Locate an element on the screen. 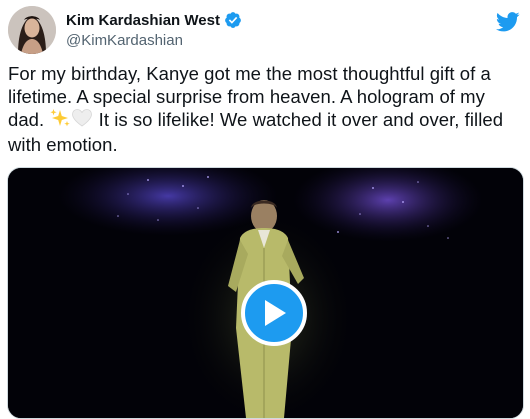  play-icon is located at coordinates (275, 313).